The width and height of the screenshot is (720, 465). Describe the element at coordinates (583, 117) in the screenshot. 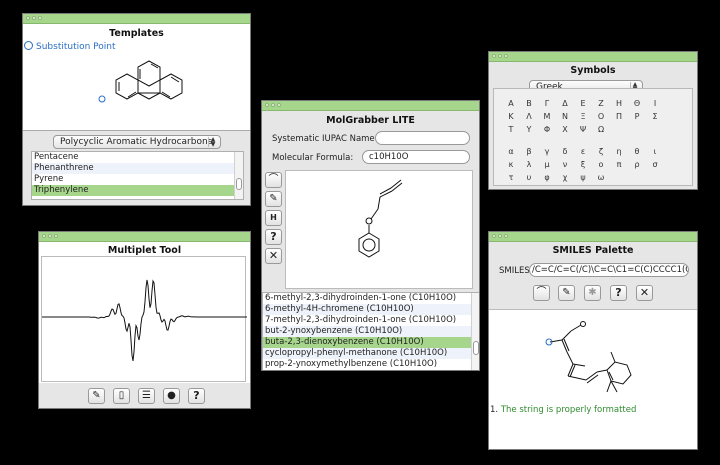

I see `symbol-cell: Ξ` at that location.